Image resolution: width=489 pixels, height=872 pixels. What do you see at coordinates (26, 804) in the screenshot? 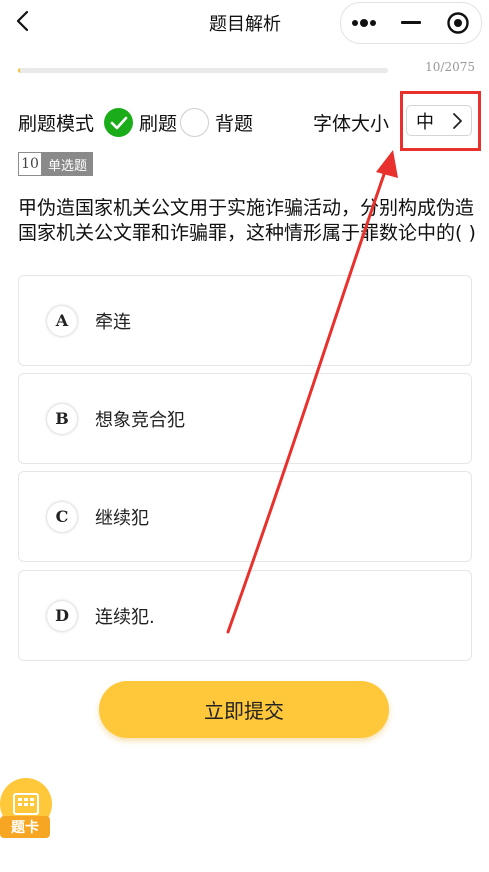
I see `grid-icon` at bounding box center [26, 804].